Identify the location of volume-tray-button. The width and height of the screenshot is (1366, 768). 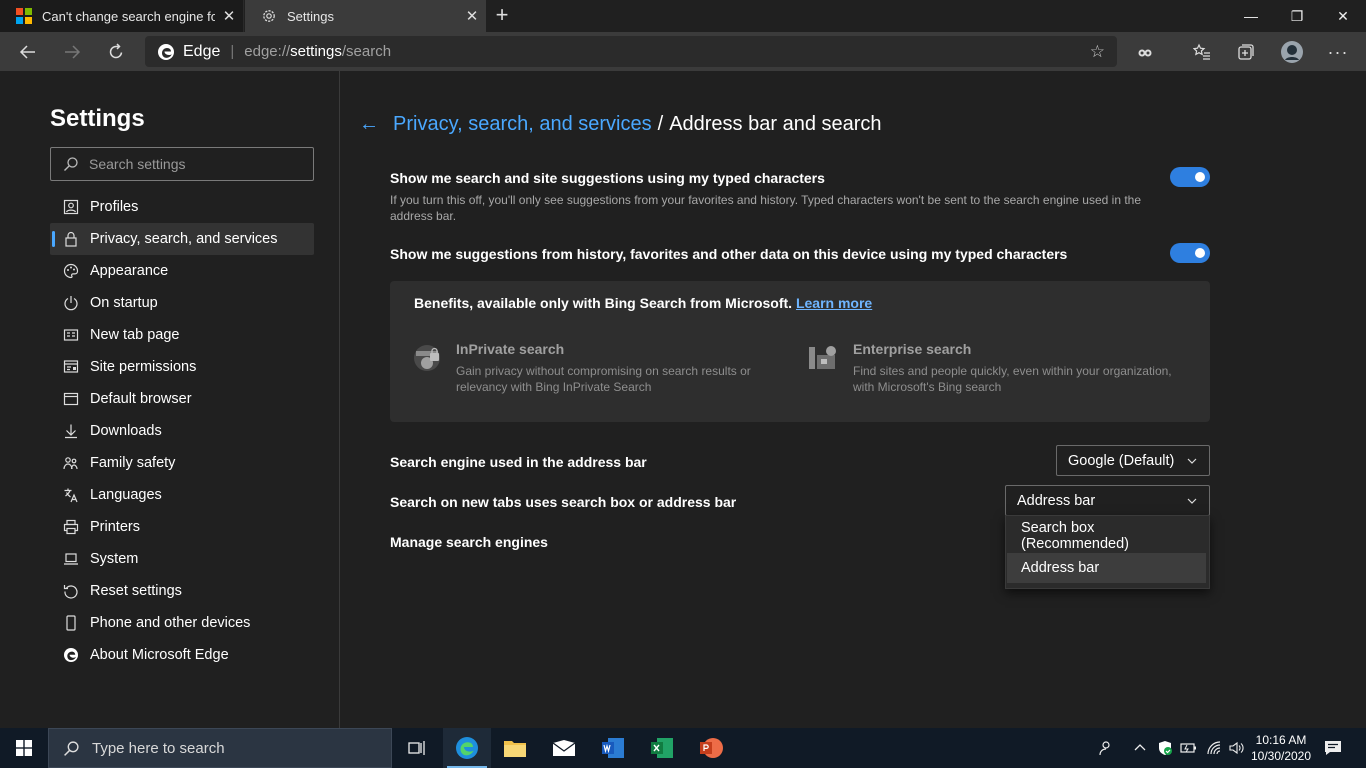
(1237, 748).